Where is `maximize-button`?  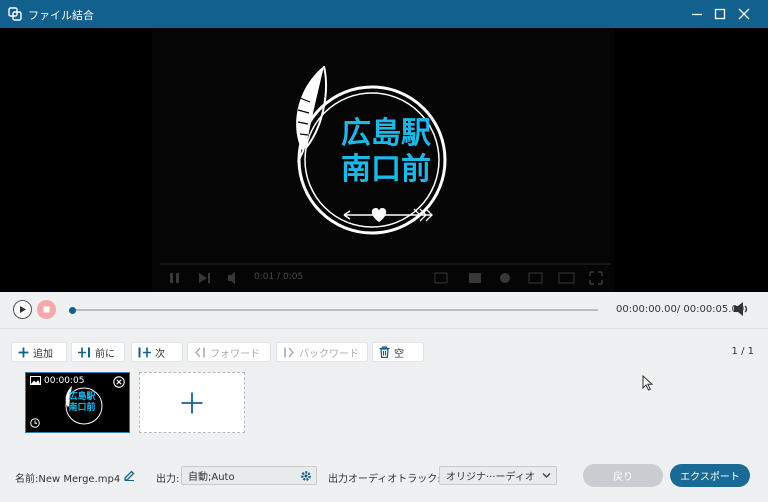 maximize-button is located at coordinates (720, 14).